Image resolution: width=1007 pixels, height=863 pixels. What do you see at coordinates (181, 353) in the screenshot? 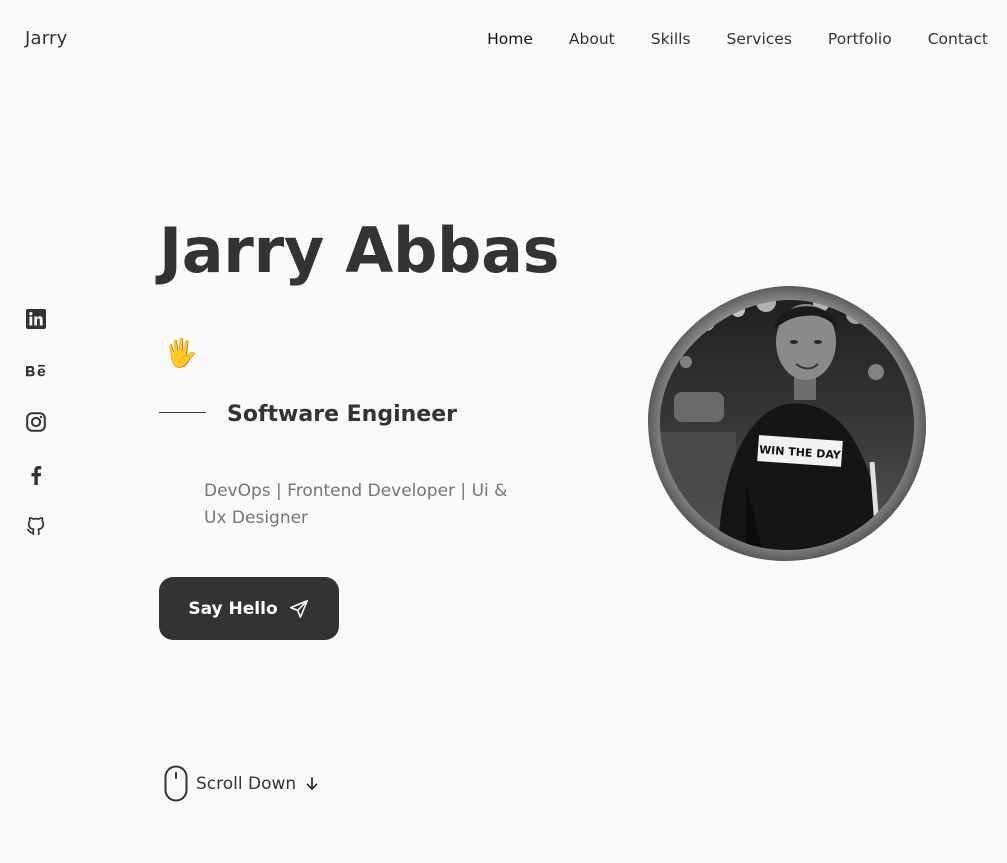
I see `wave-emoji-icon: 🖐` at bounding box center [181, 353].